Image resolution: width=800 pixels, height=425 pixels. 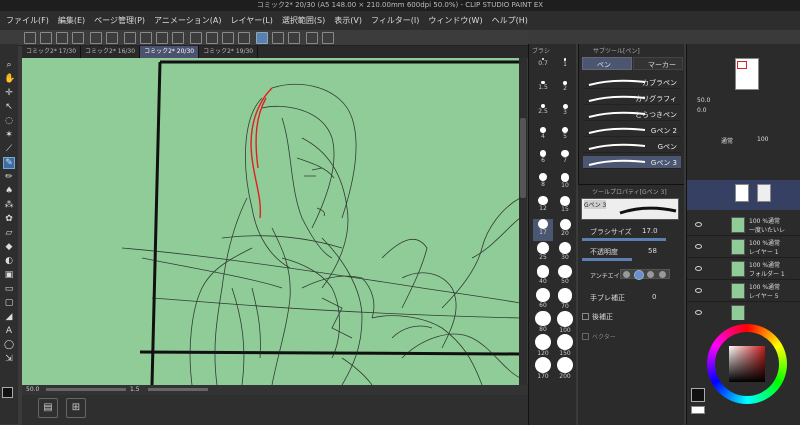 What do you see at coordinates (565, 345) in the screenshot?
I see `brush-size-150: 150` at bounding box center [565, 345].